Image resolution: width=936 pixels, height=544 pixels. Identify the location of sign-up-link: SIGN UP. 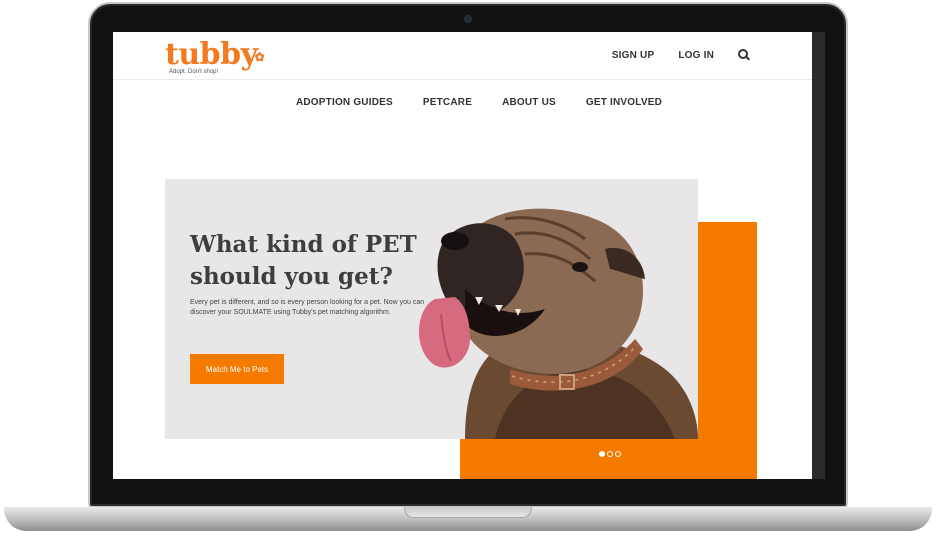
(633, 55).